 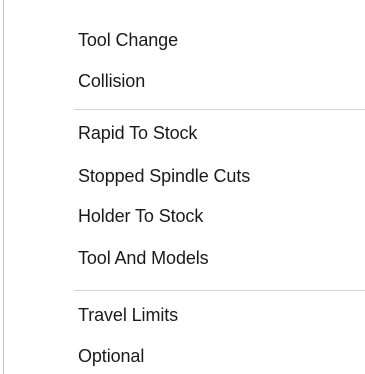 I want to click on menu-item-optional: Optional, so click(x=184, y=356).